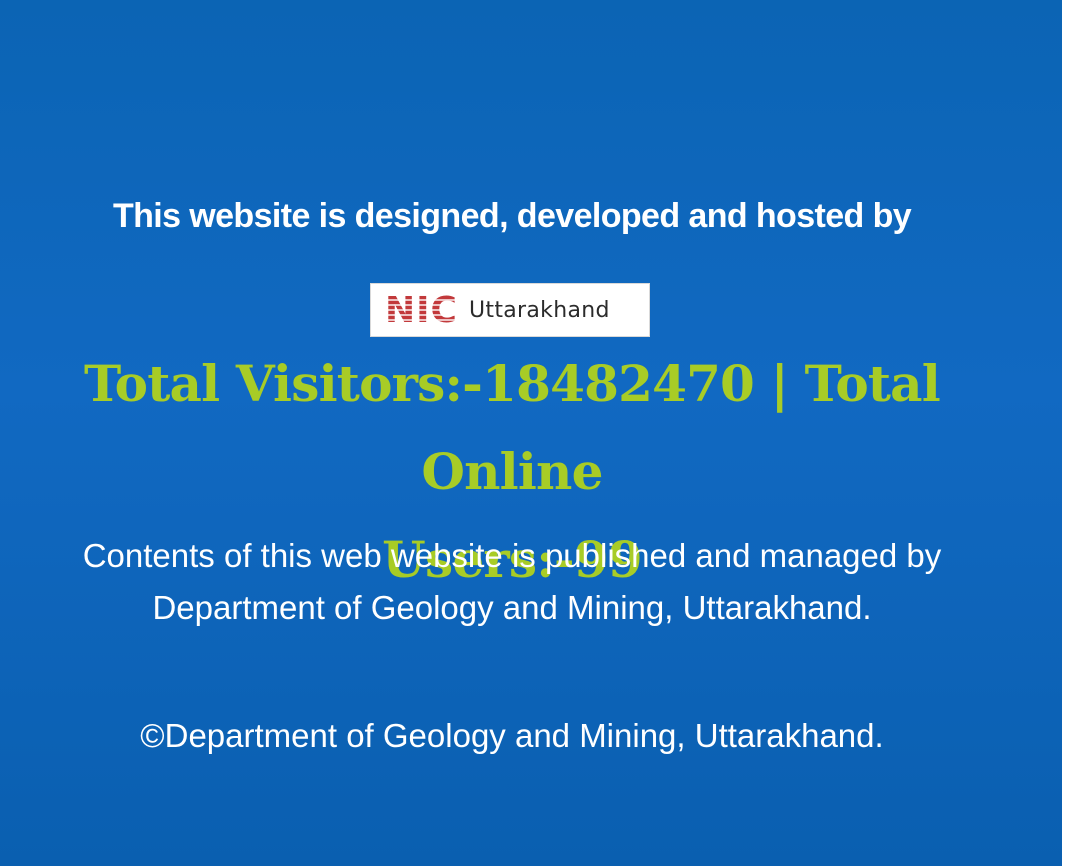 This screenshot has height=866, width=1080. Describe the element at coordinates (1071, 433) in the screenshot. I see `page-edge` at that location.